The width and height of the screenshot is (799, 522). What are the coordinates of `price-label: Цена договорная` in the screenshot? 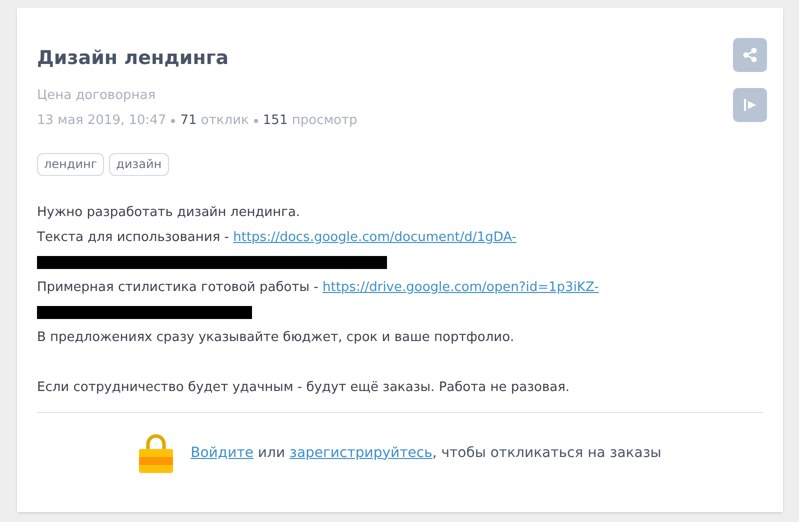 It's located at (96, 96).